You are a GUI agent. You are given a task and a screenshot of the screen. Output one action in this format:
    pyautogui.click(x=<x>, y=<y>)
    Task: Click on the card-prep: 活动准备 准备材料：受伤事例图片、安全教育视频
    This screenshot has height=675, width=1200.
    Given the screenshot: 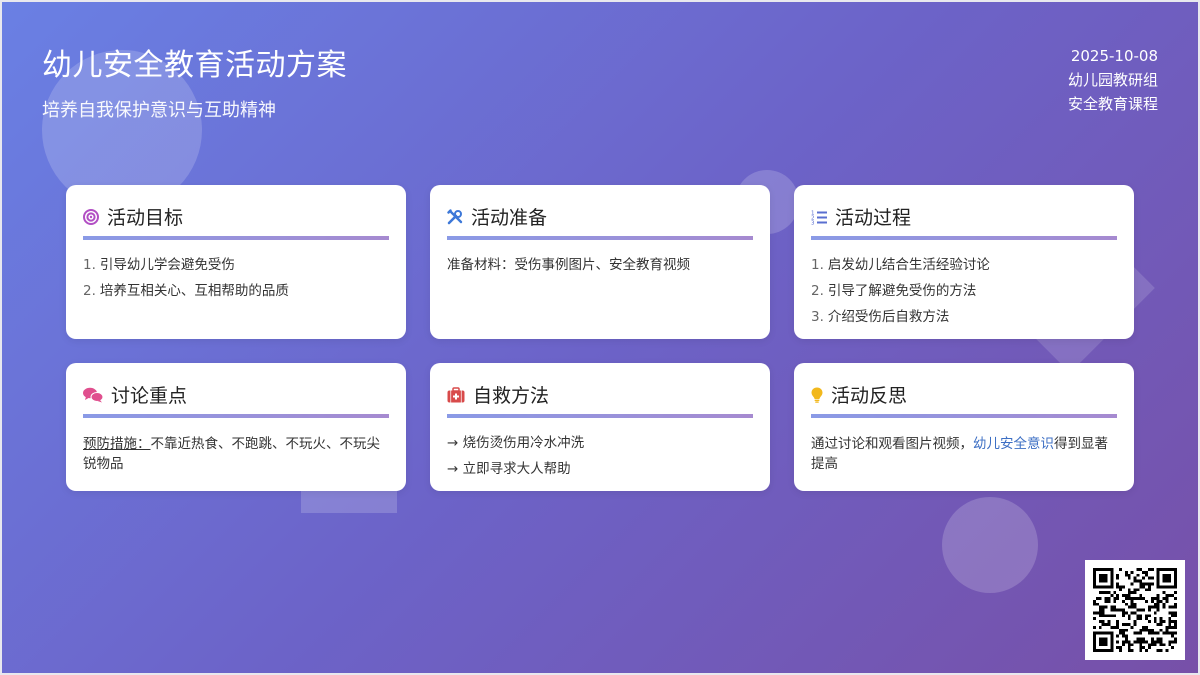 What is the action you would take?
    pyautogui.click(x=600, y=262)
    